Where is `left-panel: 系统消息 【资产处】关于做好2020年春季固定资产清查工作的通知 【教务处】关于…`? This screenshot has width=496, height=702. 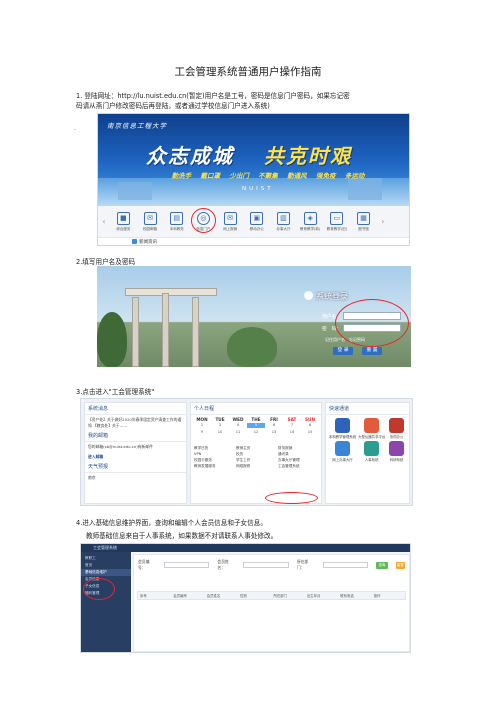
left-panel: 系统消息 【资产处】关于做好2020年春季固定资产清查工作的通知 【教务处】关于… is located at coordinates (135, 453).